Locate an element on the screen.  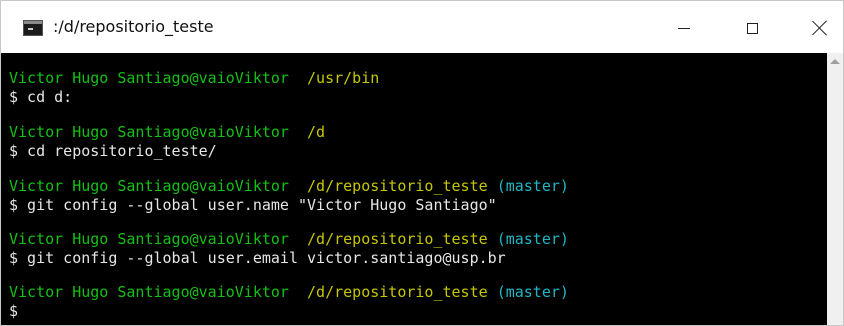
command-line: $ cd d: is located at coordinates (41, 97).